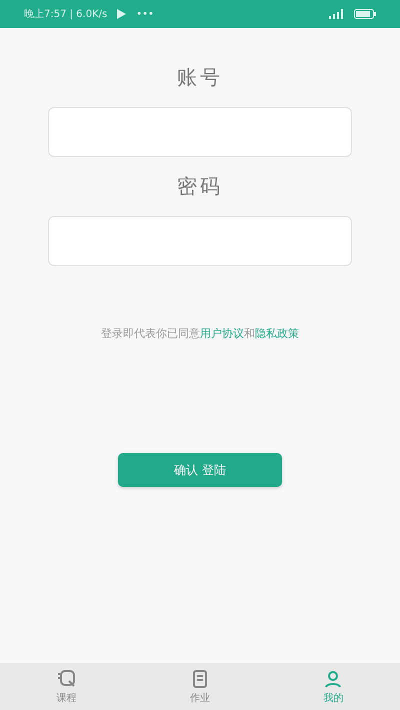 This screenshot has height=710, width=400. Describe the element at coordinates (145, 14) in the screenshot. I see `more-indicator: •••` at that location.